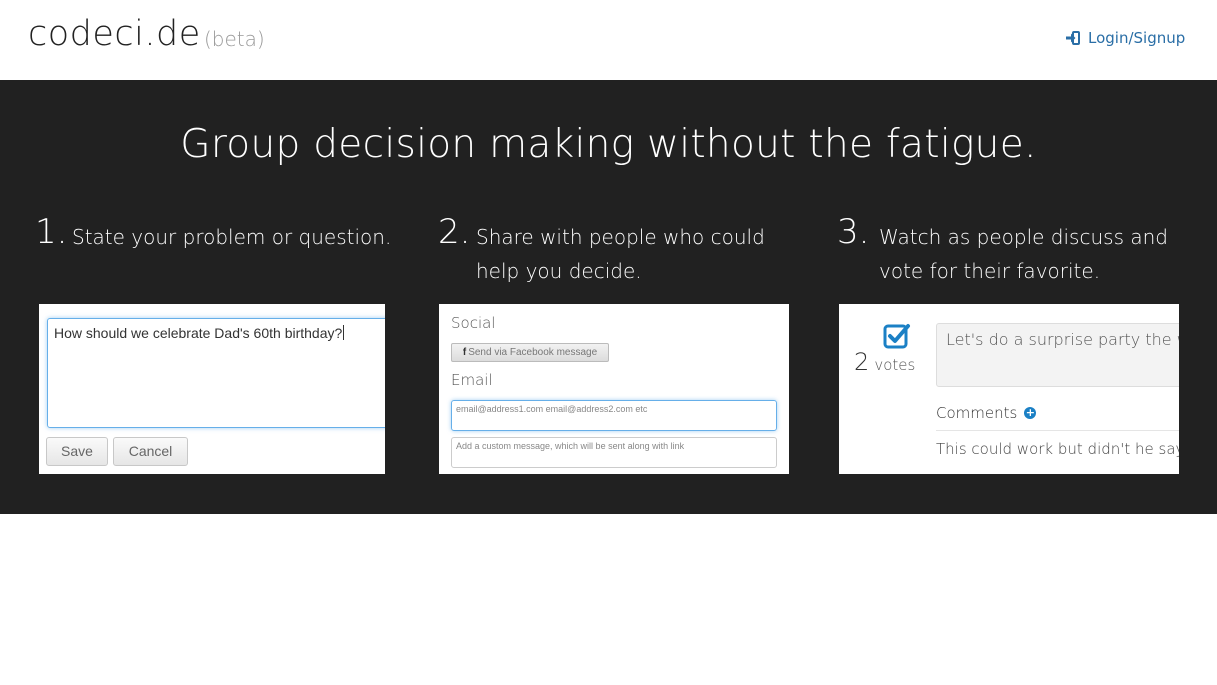  What do you see at coordinates (1073, 38) in the screenshot?
I see `sign-in-icon` at bounding box center [1073, 38].